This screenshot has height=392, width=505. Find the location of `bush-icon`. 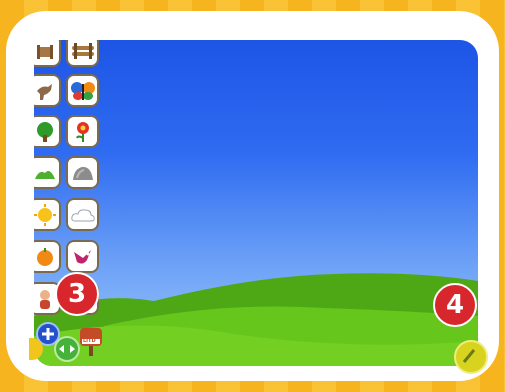

bush-icon is located at coordinates (44, 174).